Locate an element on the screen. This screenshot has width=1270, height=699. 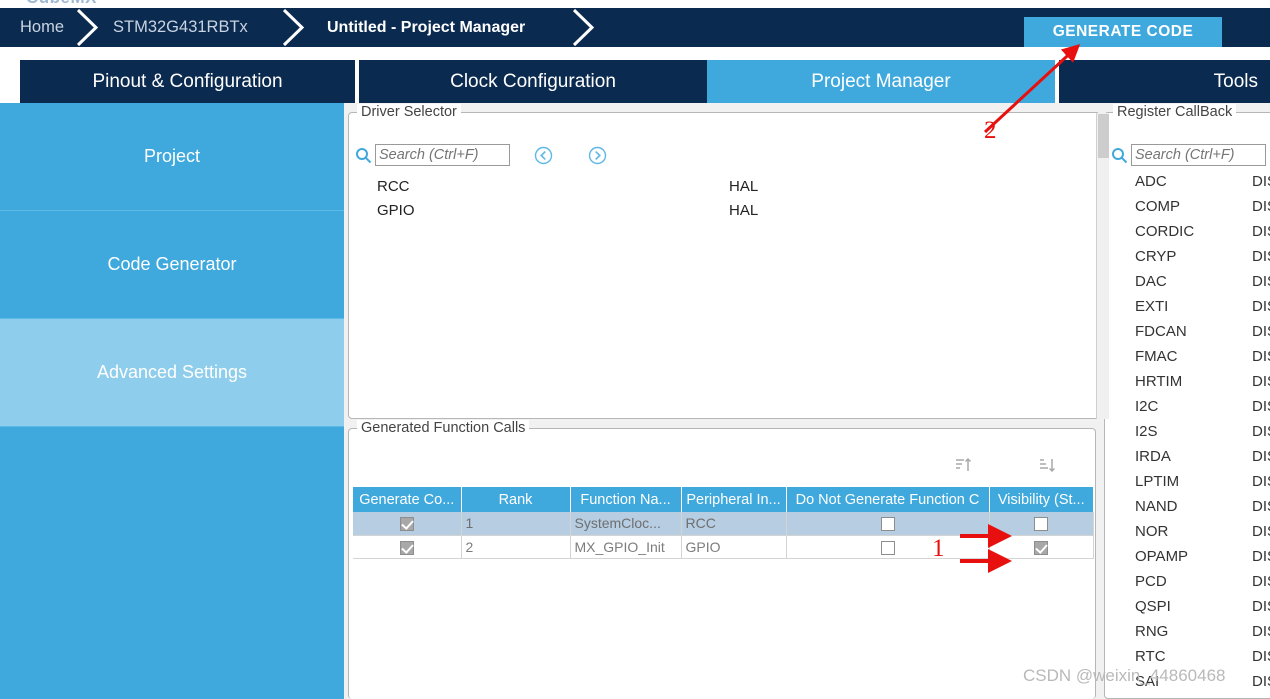
cell-rank-1: 1 is located at coordinates (516, 524).